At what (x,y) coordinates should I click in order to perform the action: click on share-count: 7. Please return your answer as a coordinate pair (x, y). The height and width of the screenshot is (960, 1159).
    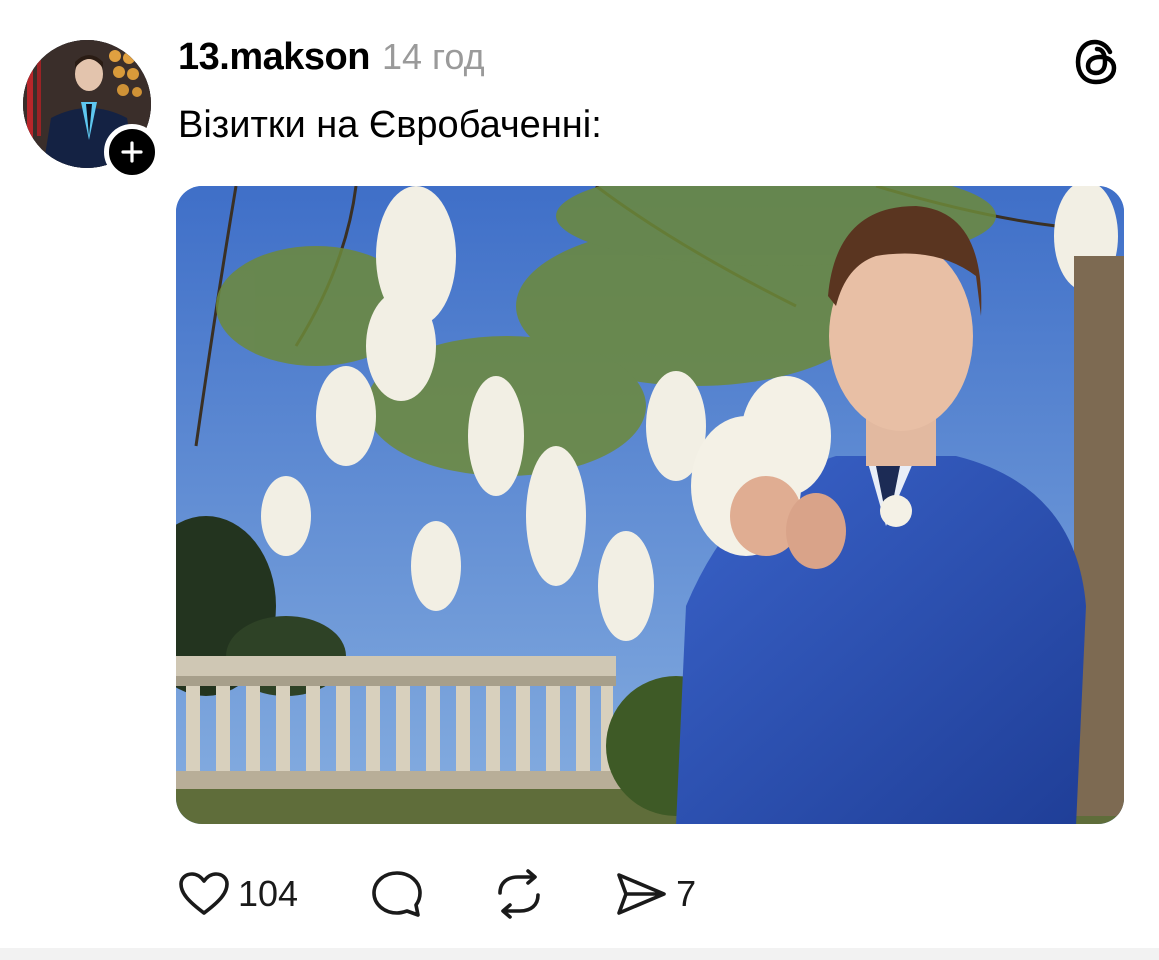
    Looking at the image, I should click on (686, 893).